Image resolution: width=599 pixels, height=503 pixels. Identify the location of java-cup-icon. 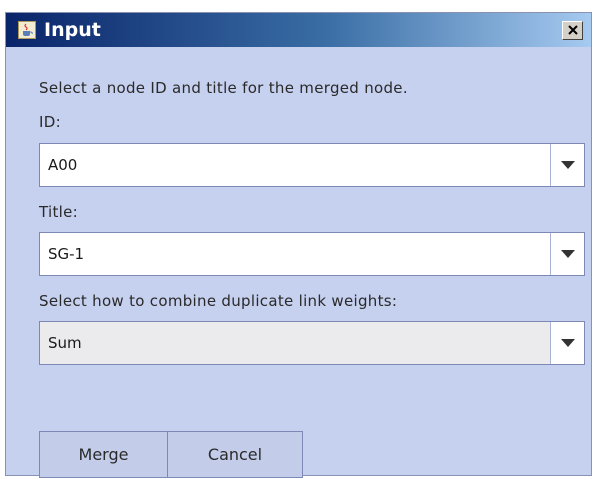
(27, 30).